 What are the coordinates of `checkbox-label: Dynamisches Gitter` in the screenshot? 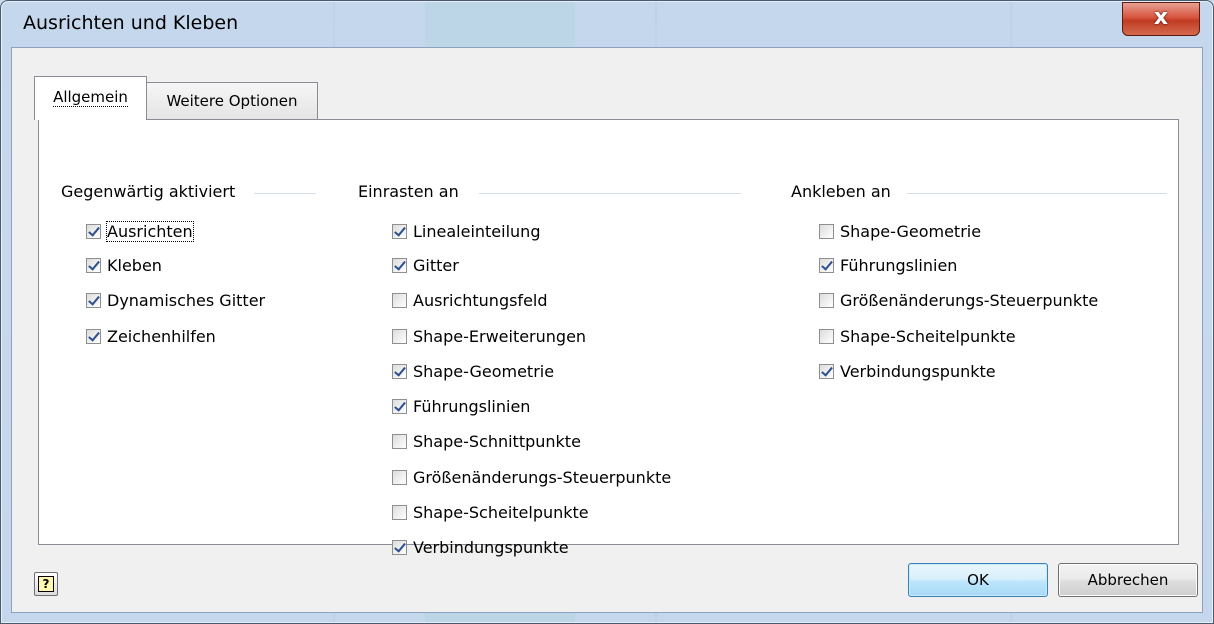 It's located at (186, 300).